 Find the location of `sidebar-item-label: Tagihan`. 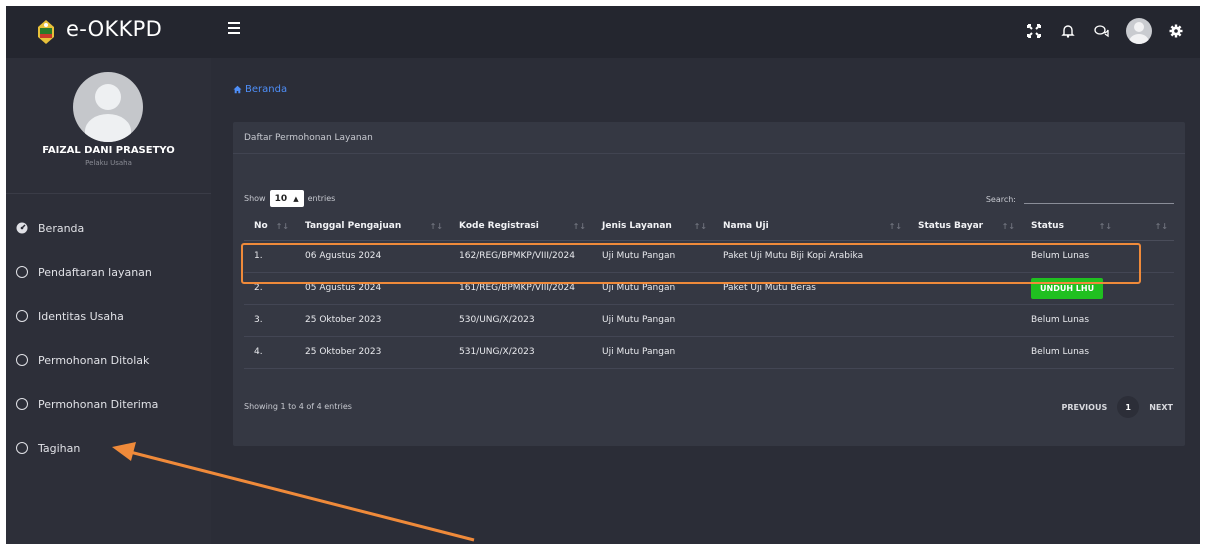

sidebar-item-label: Tagihan is located at coordinates (59, 448).